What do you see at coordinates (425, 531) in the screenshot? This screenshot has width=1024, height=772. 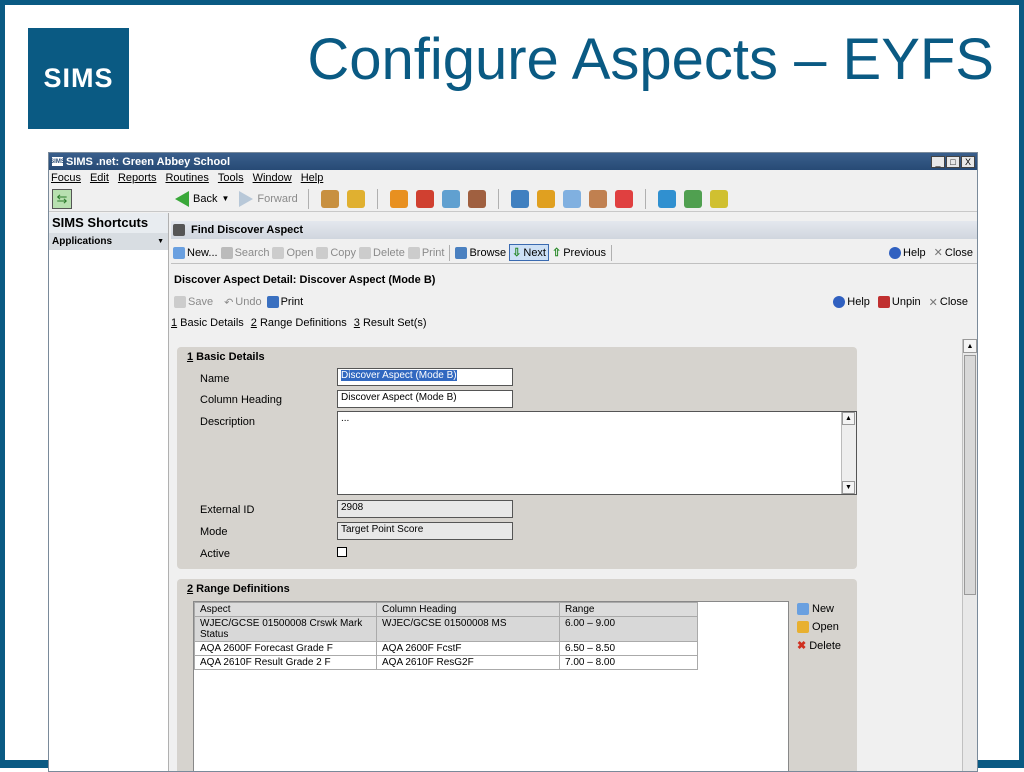 I see `mode-field: Target Point Score` at bounding box center [425, 531].